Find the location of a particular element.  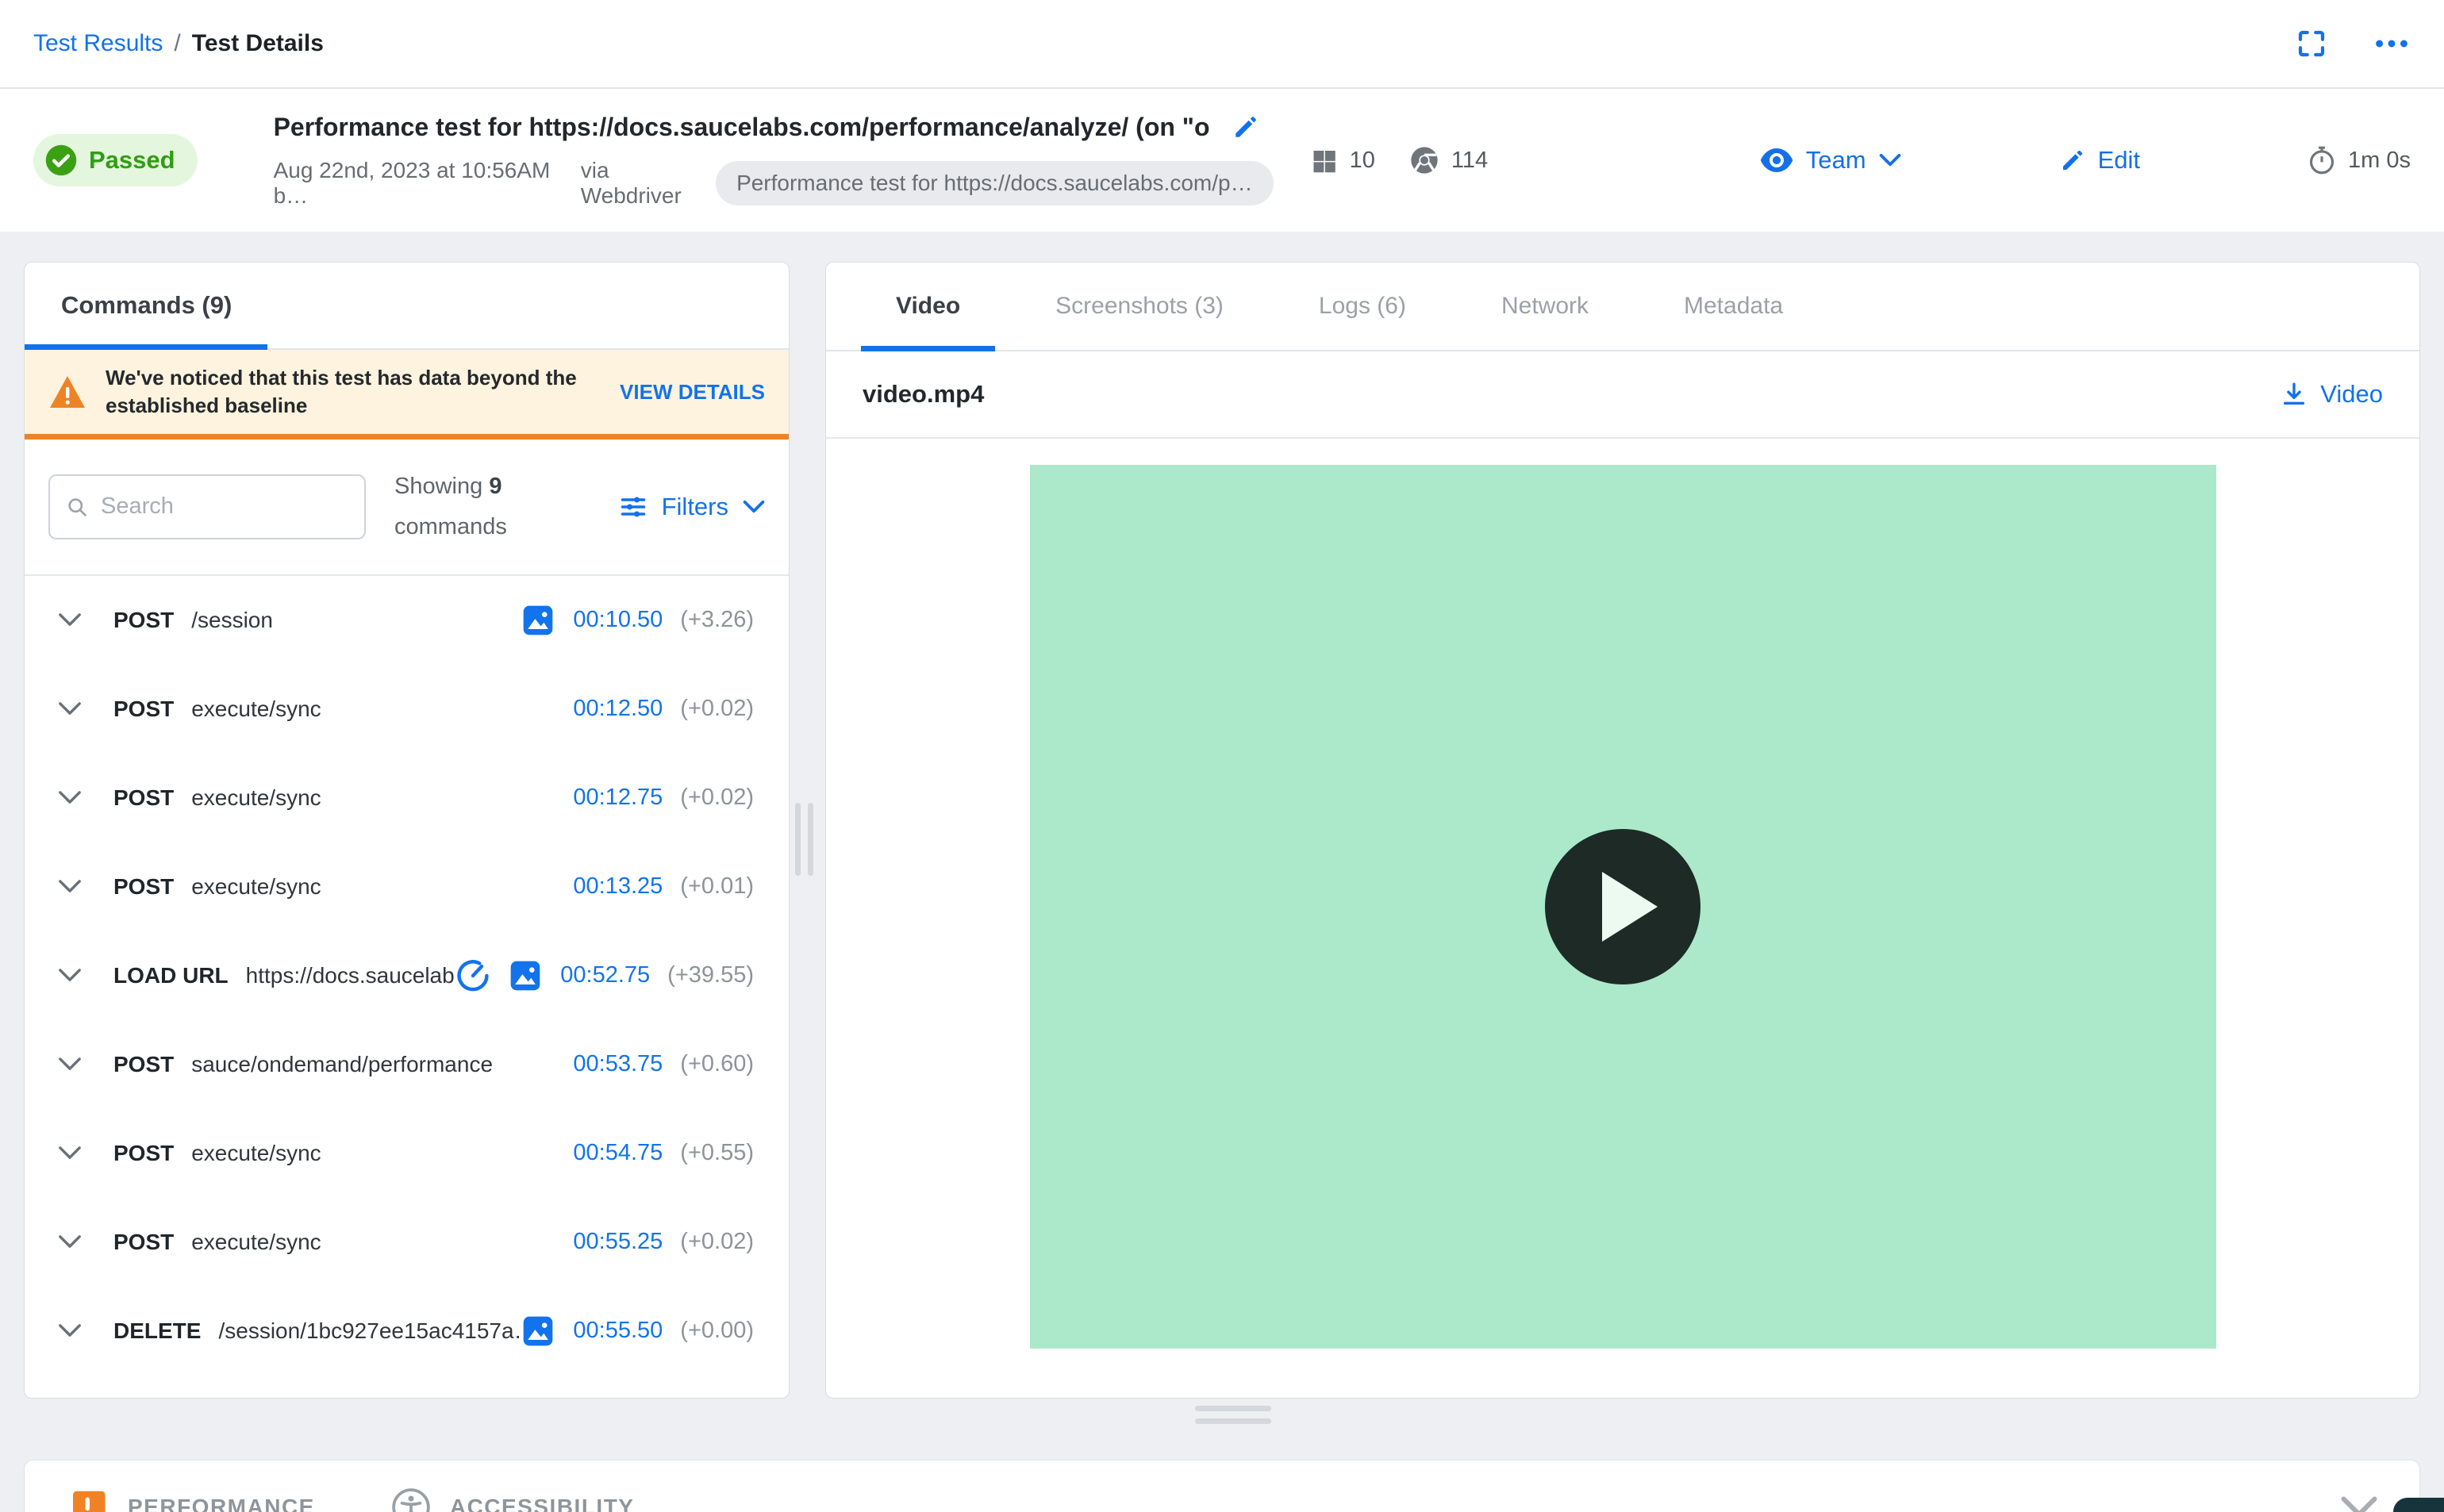

command-row: POST /session 00:10.50 (+3.26) is located at coordinates (407, 621).